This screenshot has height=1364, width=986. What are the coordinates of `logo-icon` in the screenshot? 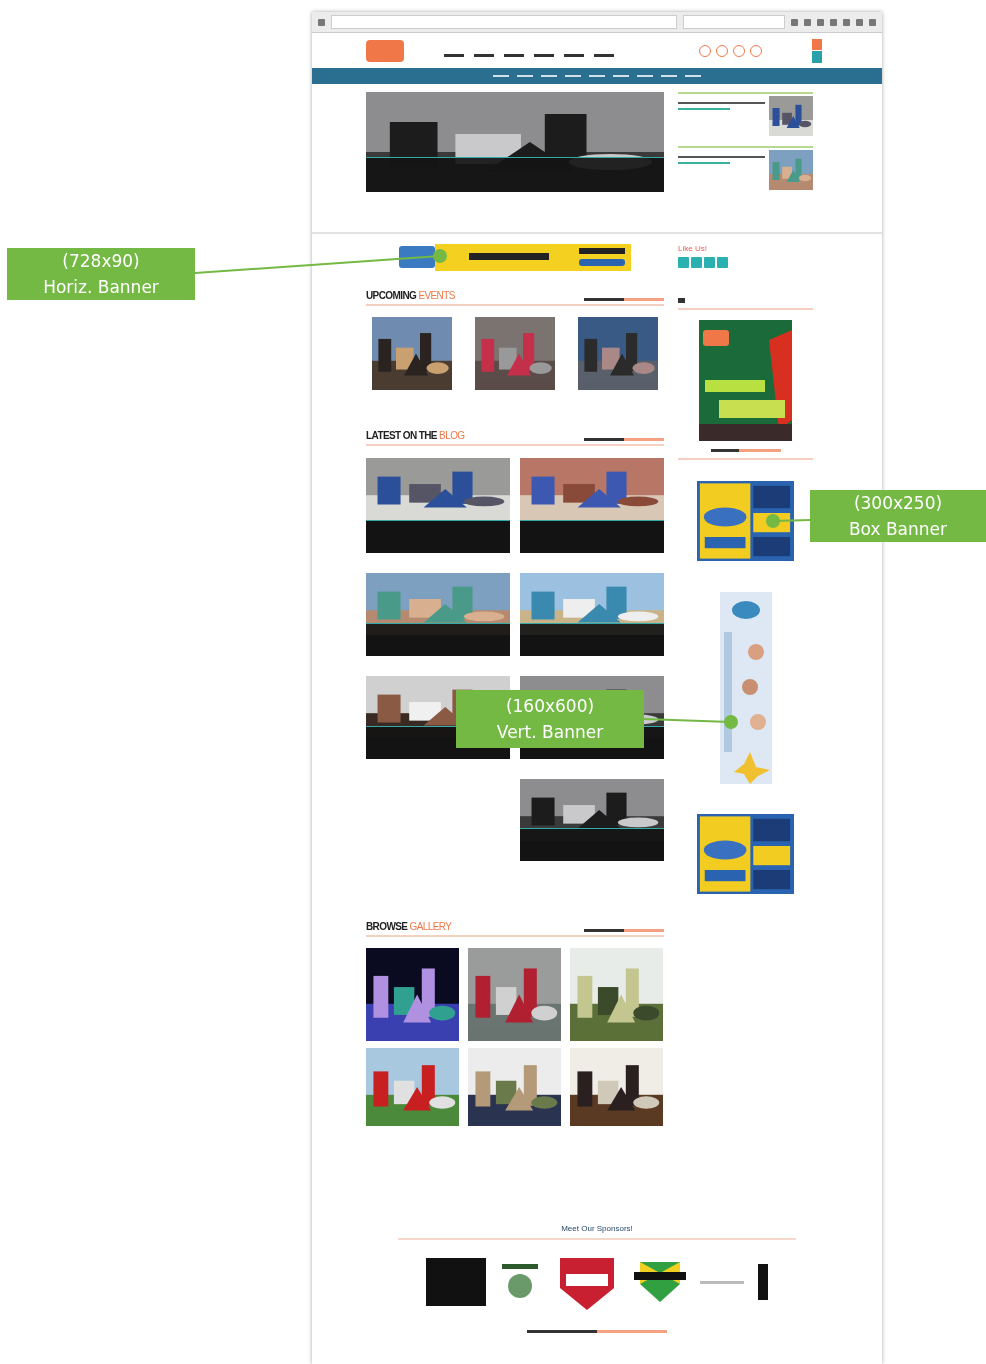 It's located at (385, 50).